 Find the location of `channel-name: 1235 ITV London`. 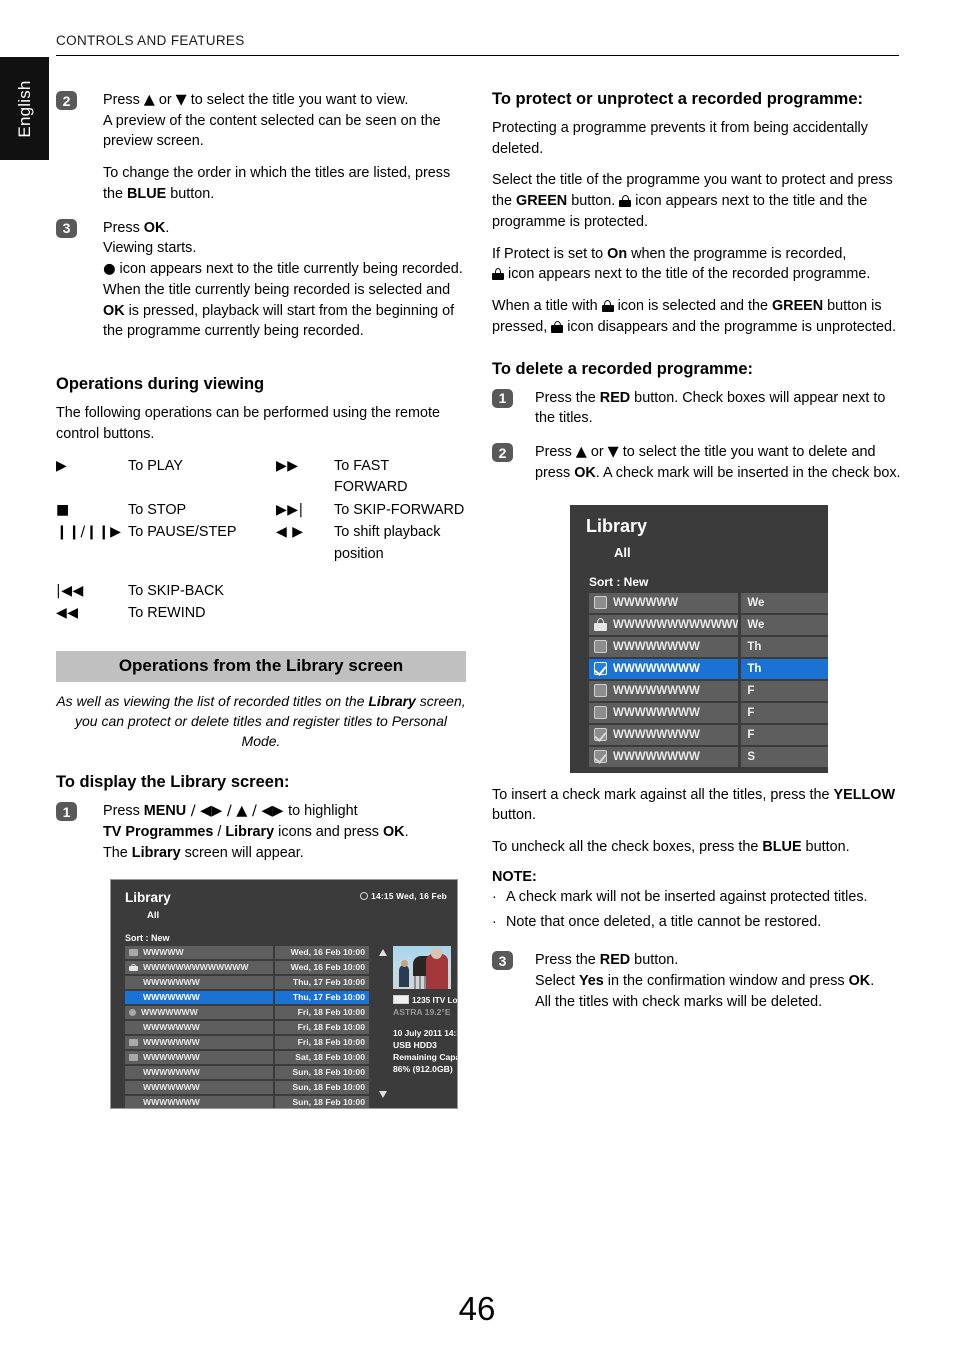

channel-name: 1235 ITV London is located at coordinates (435, 1000).